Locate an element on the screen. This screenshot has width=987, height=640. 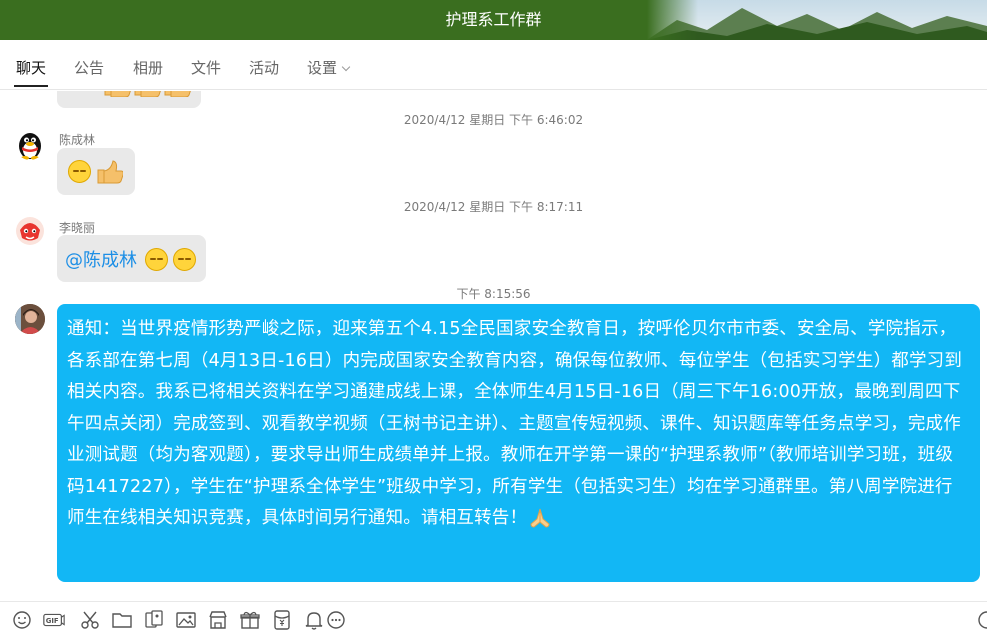
message-bubble-partial is located at coordinates (129, 99).